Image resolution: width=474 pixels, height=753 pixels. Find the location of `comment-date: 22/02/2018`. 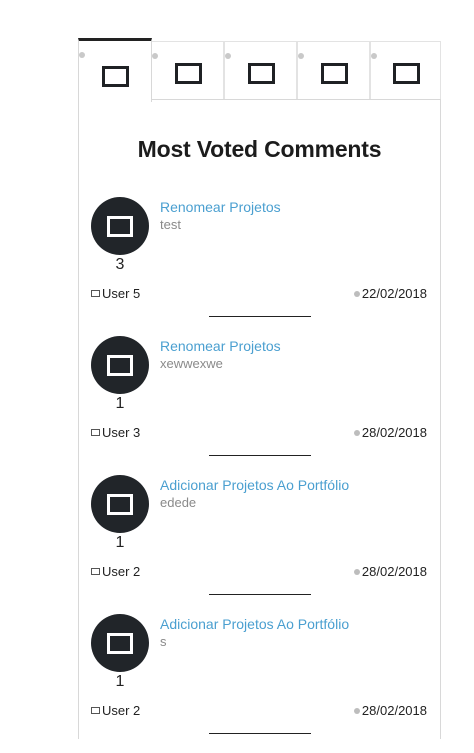

comment-date: 22/02/2018 is located at coordinates (390, 293).